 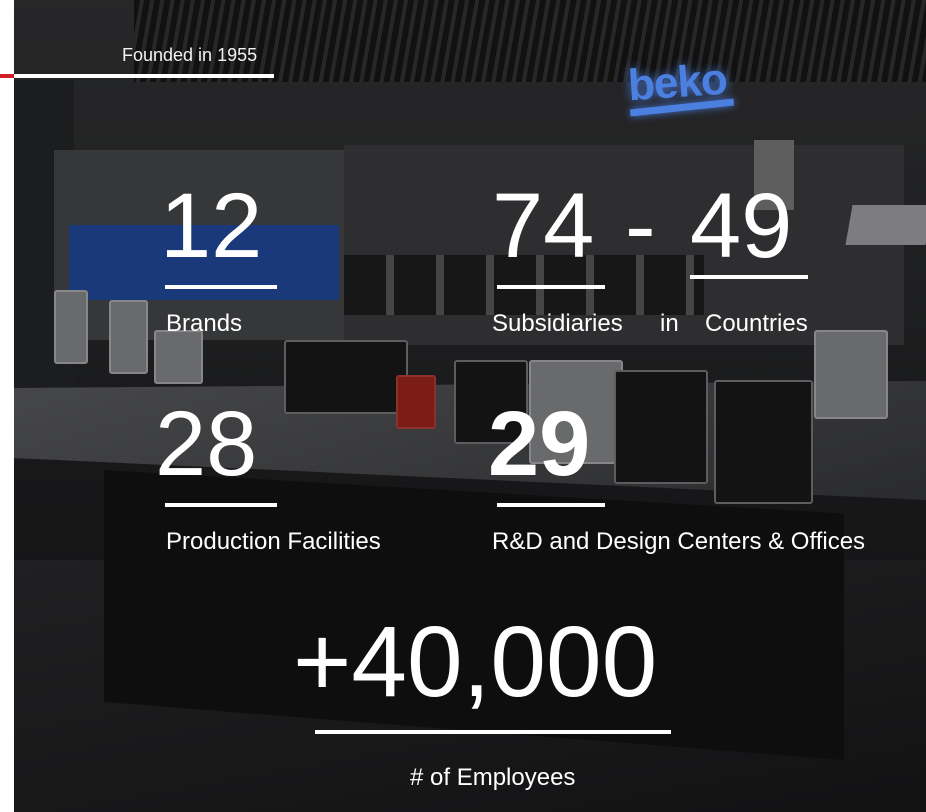 What do you see at coordinates (144, 76) in the screenshot?
I see `founded-underline` at bounding box center [144, 76].